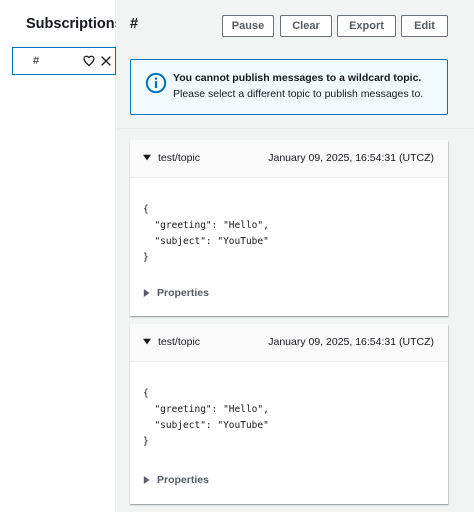  What do you see at coordinates (74, 24) in the screenshot?
I see `sidebar-title: Subscriptions` at bounding box center [74, 24].